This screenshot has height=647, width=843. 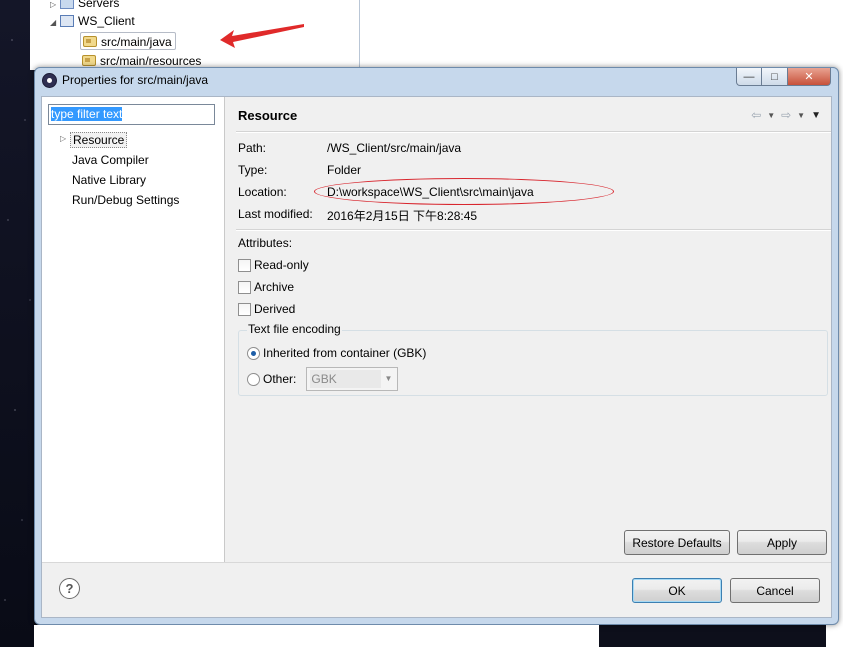 I want to click on view-menu-icon: ▼, so click(x=816, y=115).